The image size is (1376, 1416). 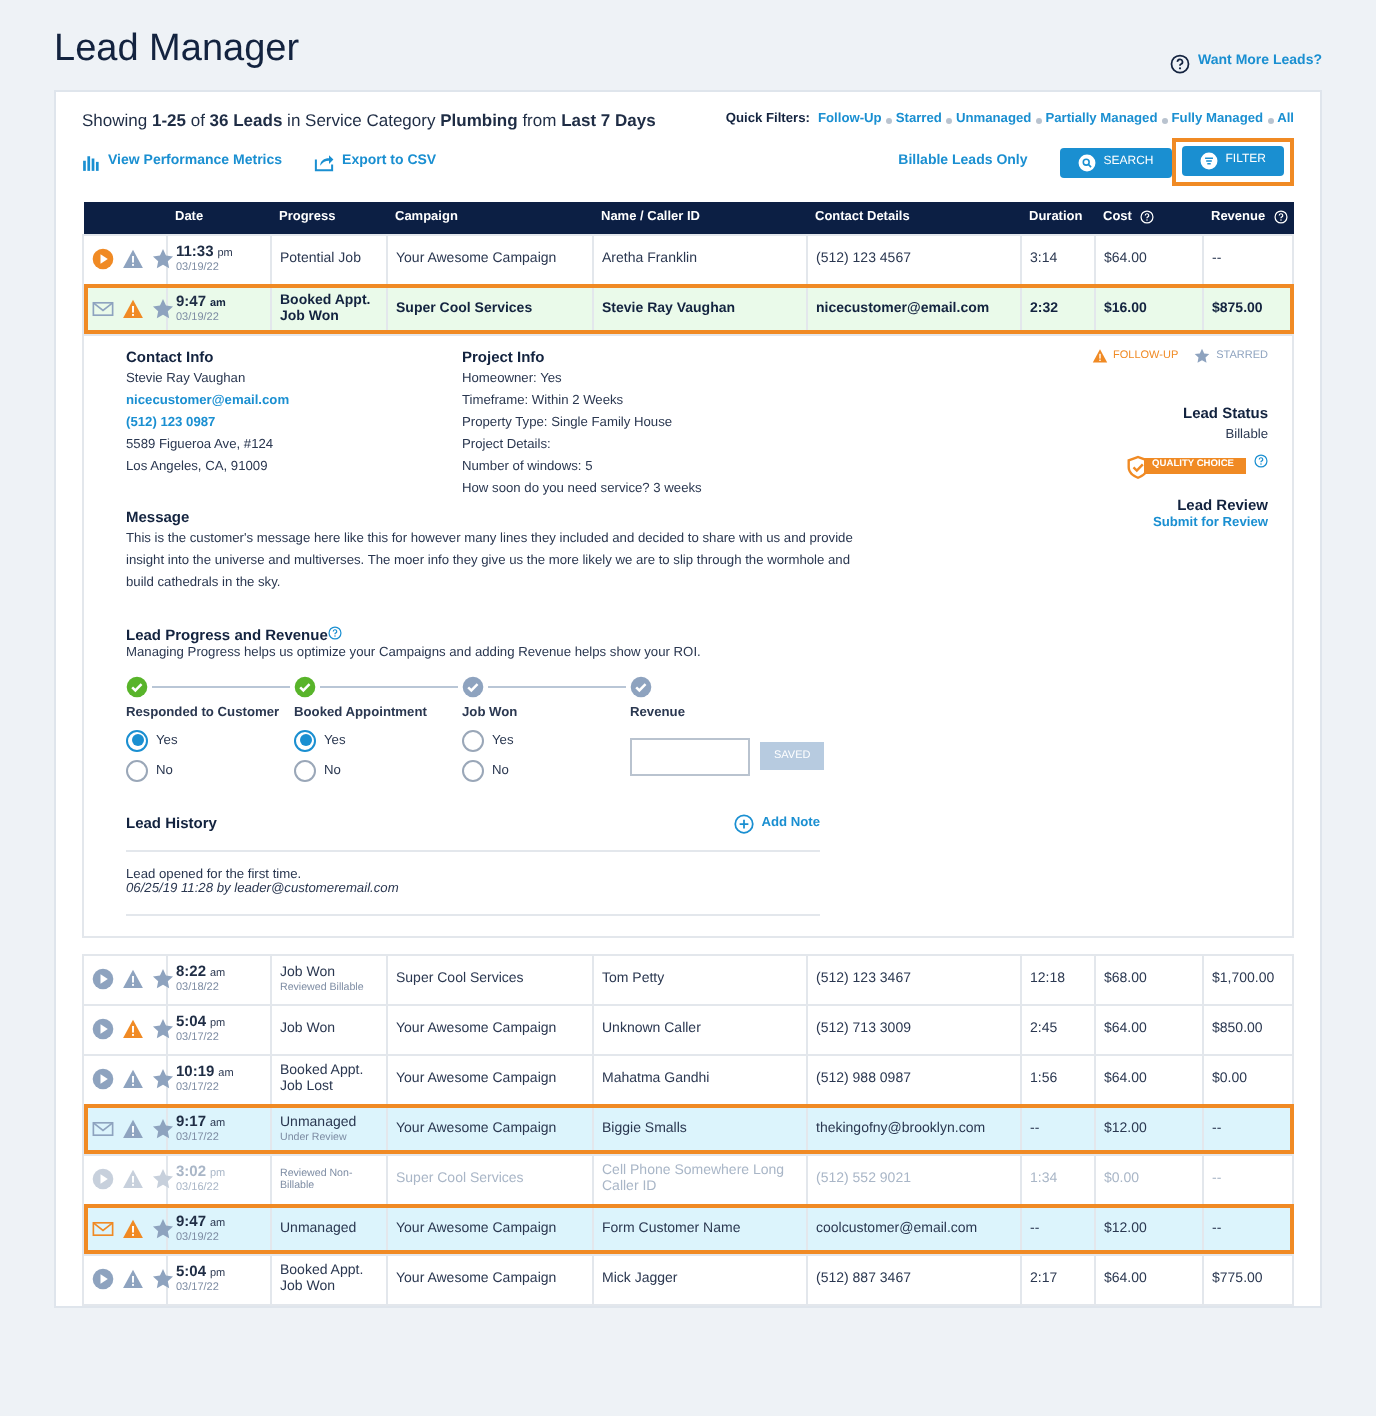 What do you see at coordinates (177, 51) in the screenshot?
I see `page-title: Lead Manager` at bounding box center [177, 51].